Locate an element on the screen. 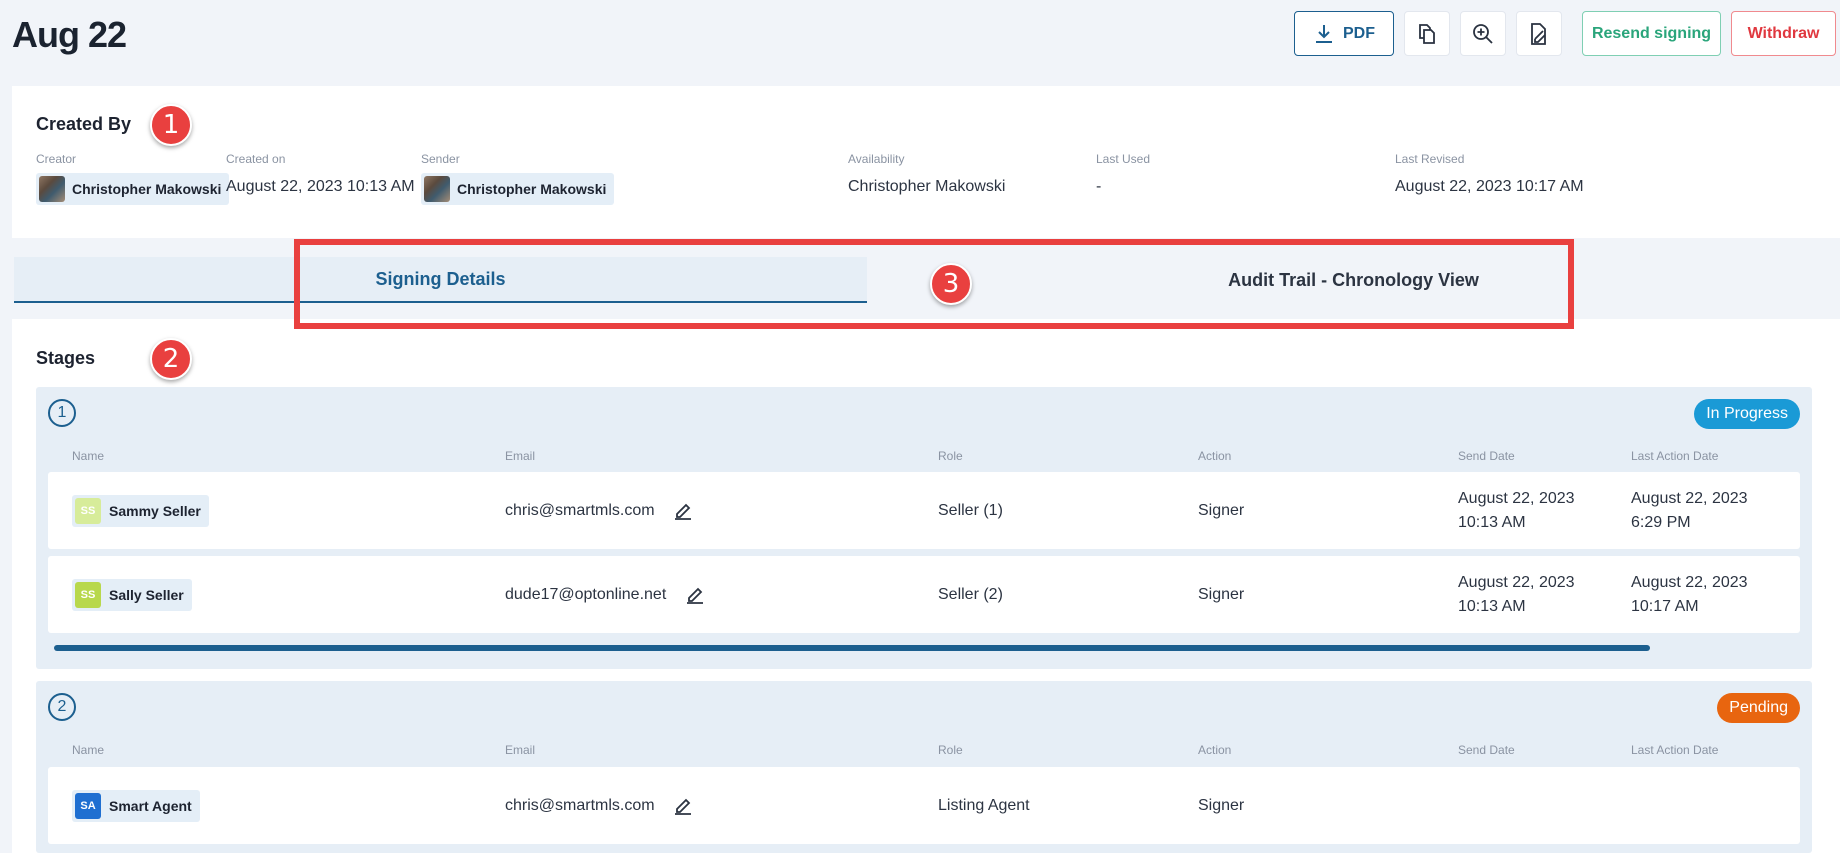 This screenshot has width=1840, height=853. last-action-date-cell: August 22, 2023 10:17 AM is located at coordinates (1689, 595).